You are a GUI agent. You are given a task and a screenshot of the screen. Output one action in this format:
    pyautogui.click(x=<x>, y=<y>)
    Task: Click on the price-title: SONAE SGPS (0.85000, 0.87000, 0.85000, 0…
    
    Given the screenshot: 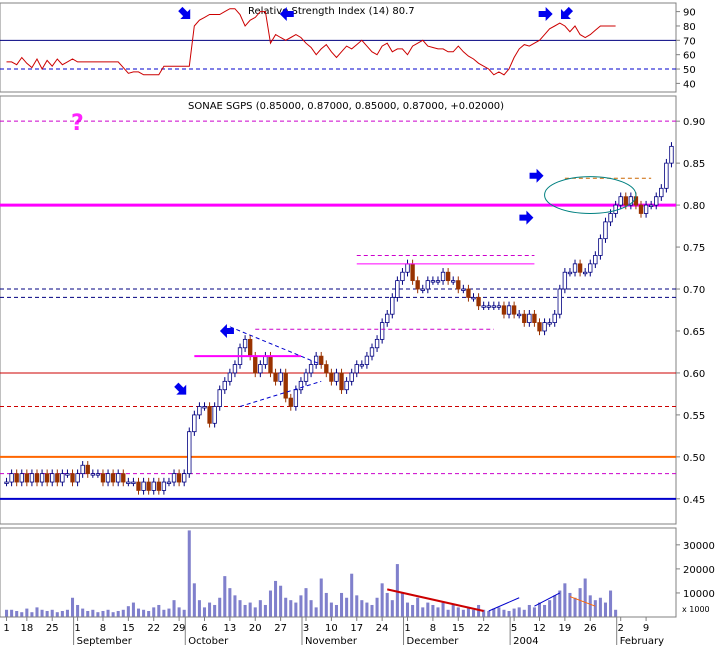 What is the action you would take?
    pyautogui.click(x=346, y=106)
    